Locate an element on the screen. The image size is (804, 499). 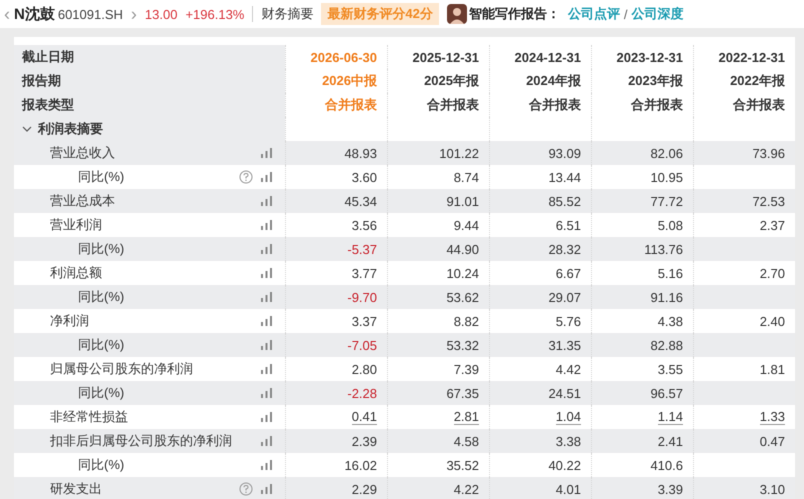
value-cell: 16.02 is located at coordinates (360, 465).